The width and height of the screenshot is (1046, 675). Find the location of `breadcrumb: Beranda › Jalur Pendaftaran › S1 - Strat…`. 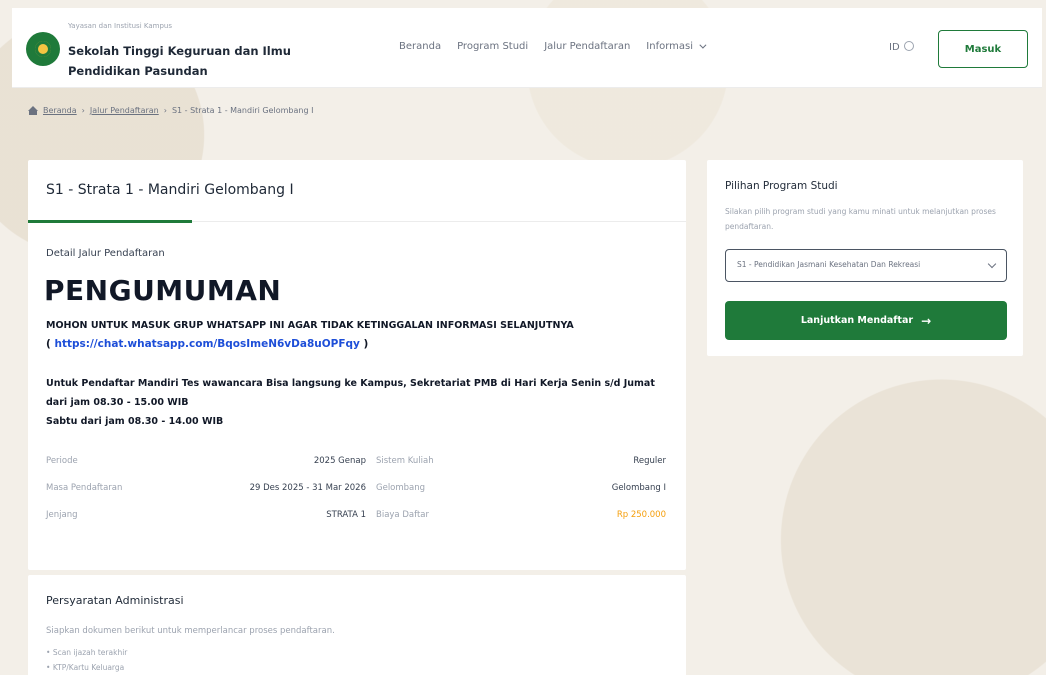

breadcrumb: Beranda › Jalur Pendaftaran › S1 - Strat… is located at coordinates (170, 110).